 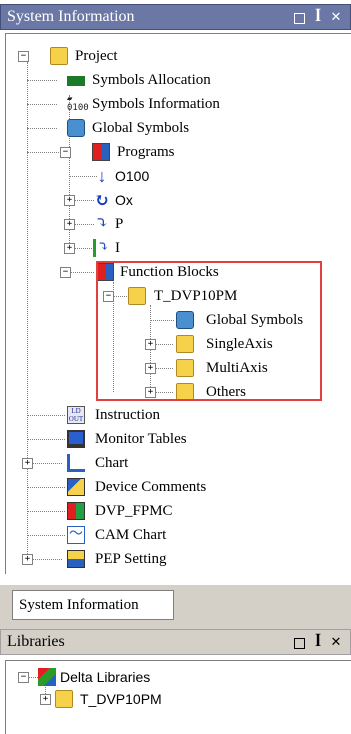 I want to click on tree-item-label: P, so click(x=119, y=224).